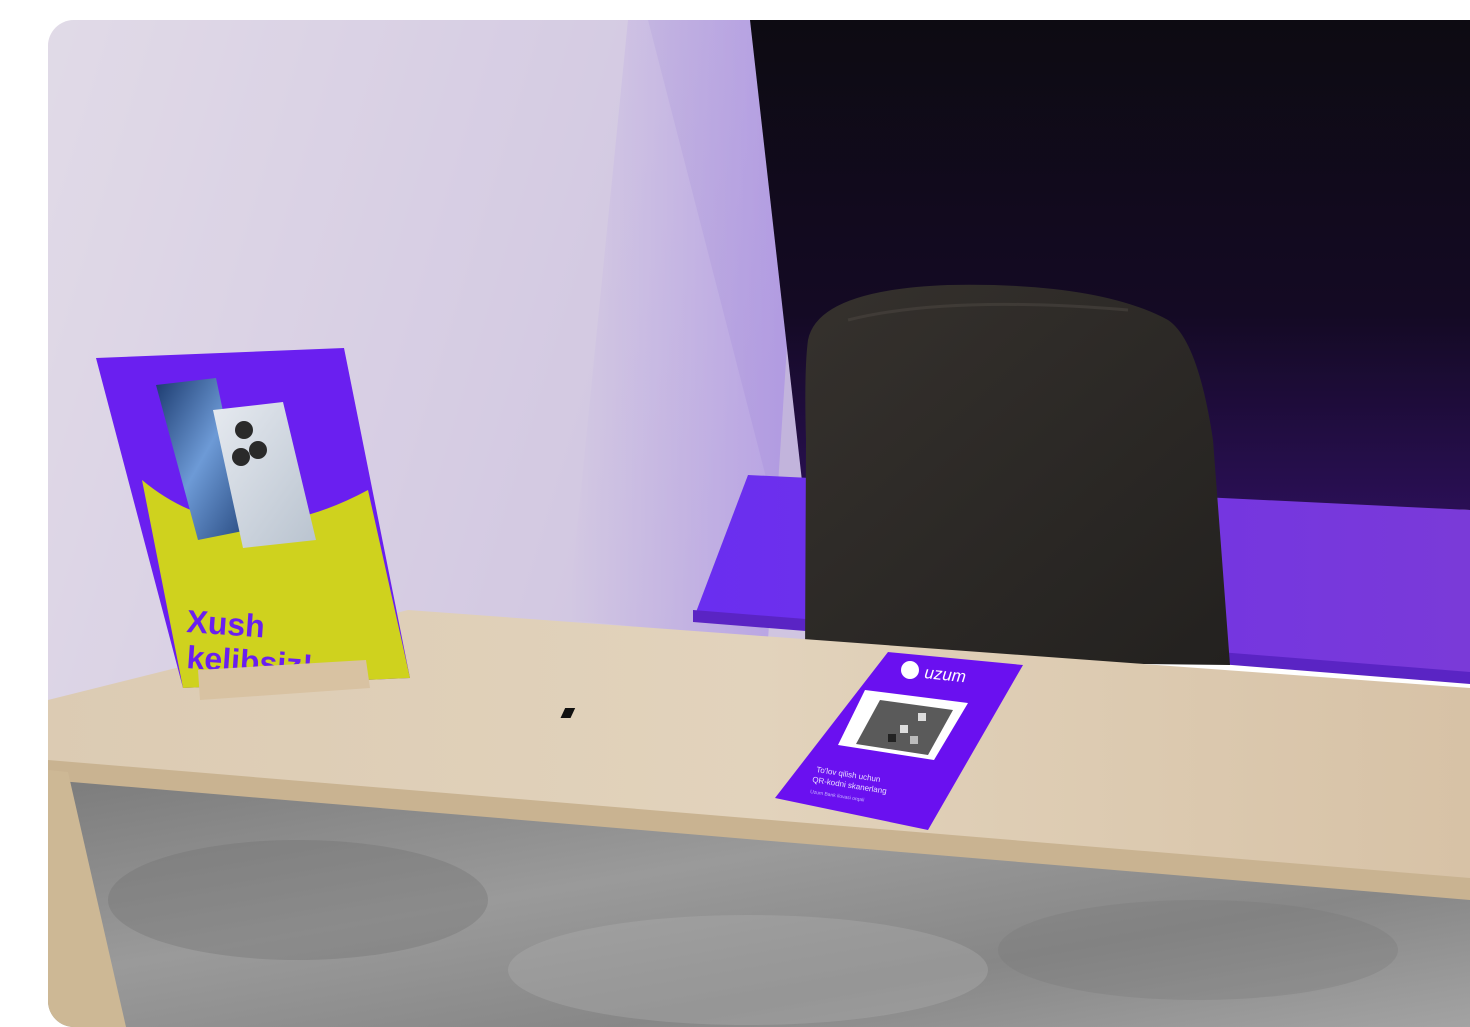  I want to click on stand-sign-line1: Xush, so click(226, 623).